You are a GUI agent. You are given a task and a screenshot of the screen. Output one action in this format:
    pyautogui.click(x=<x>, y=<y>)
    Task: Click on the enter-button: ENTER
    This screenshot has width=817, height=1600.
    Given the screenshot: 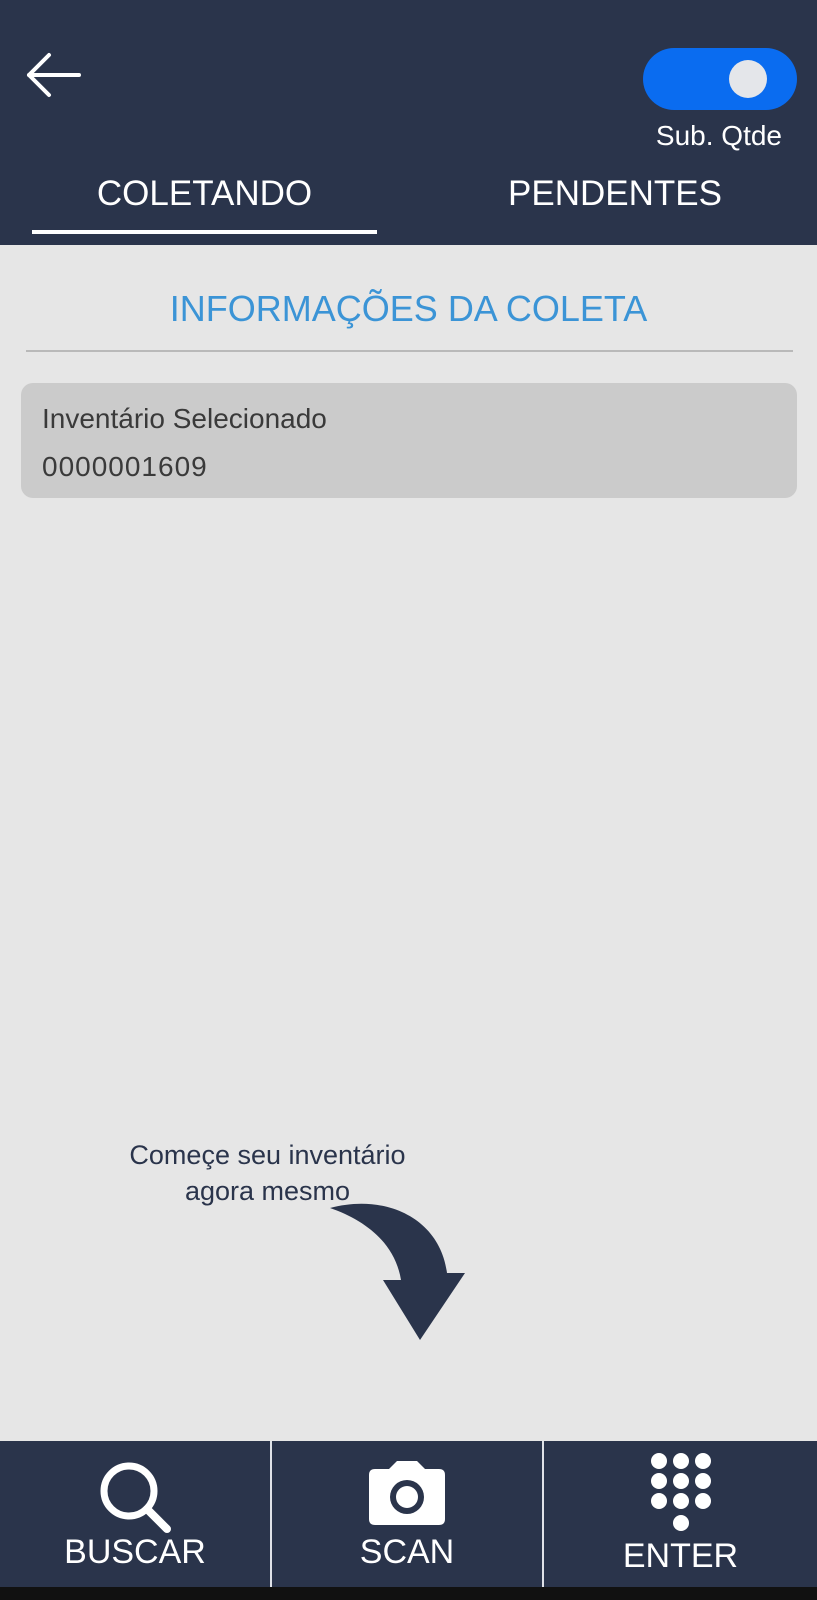 What is the action you would take?
    pyautogui.click(x=680, y=1514)
    